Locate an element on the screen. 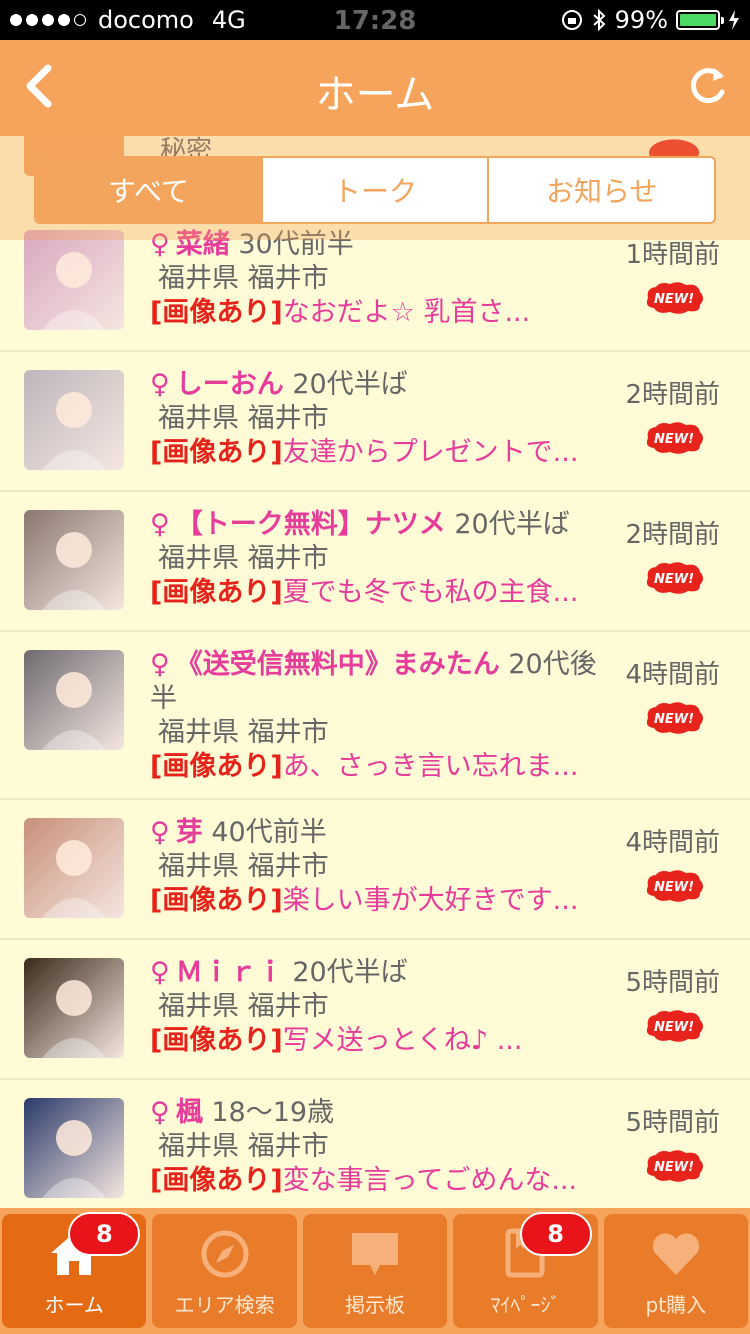 The image size is (750, 1334). chat-bubble-icon is located at coordinates (375, 1254).